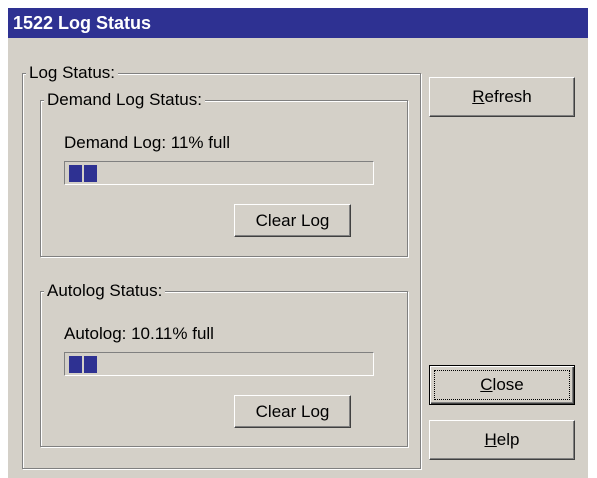 The width and height of the screenshot is (597, 478). I want to click on demand-log-progress-bar, so click(219, 173).